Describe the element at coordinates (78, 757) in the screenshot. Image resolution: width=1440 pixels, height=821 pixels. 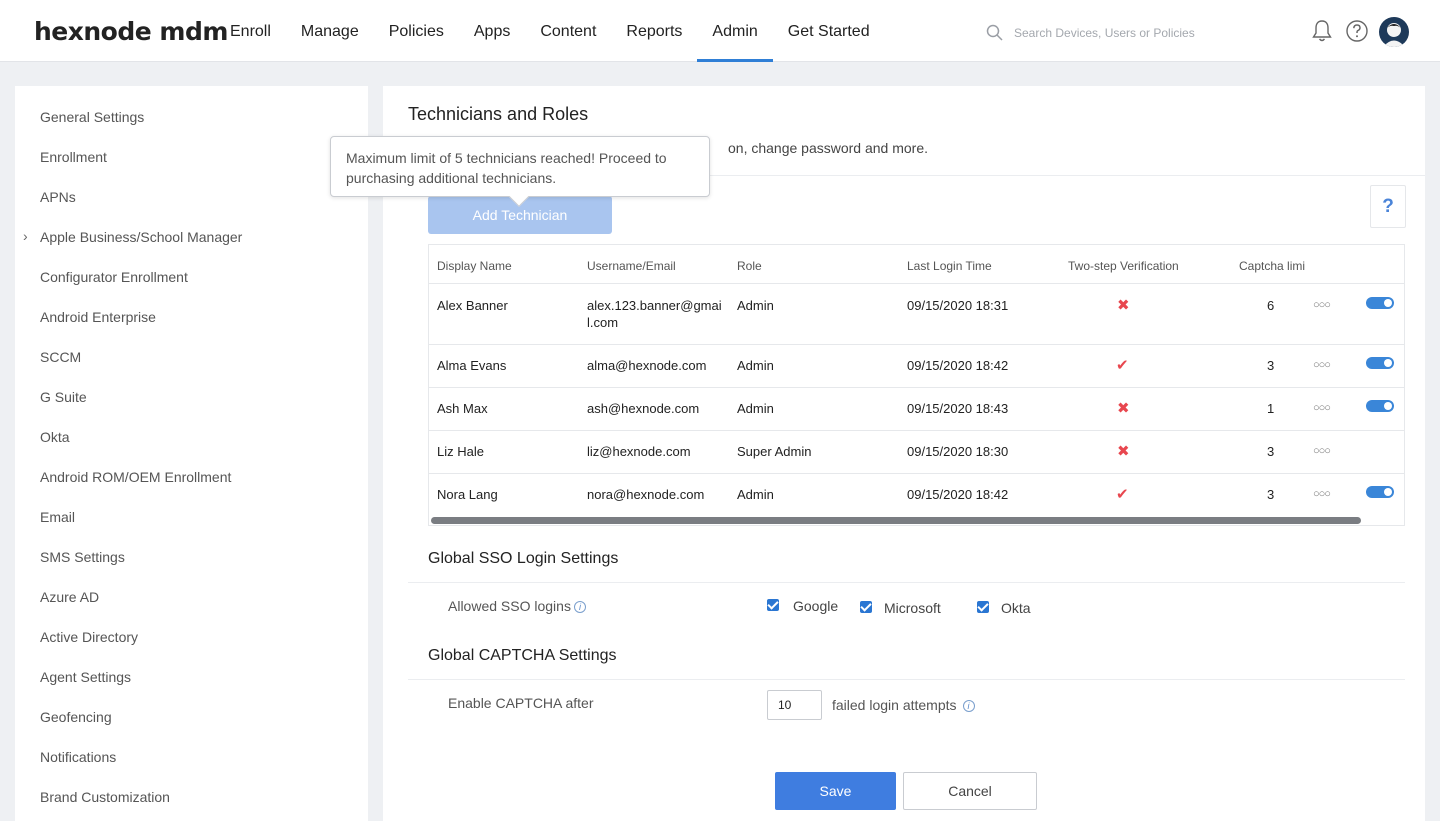
I see `sidebar-item-notifications: Notifications` at that location.